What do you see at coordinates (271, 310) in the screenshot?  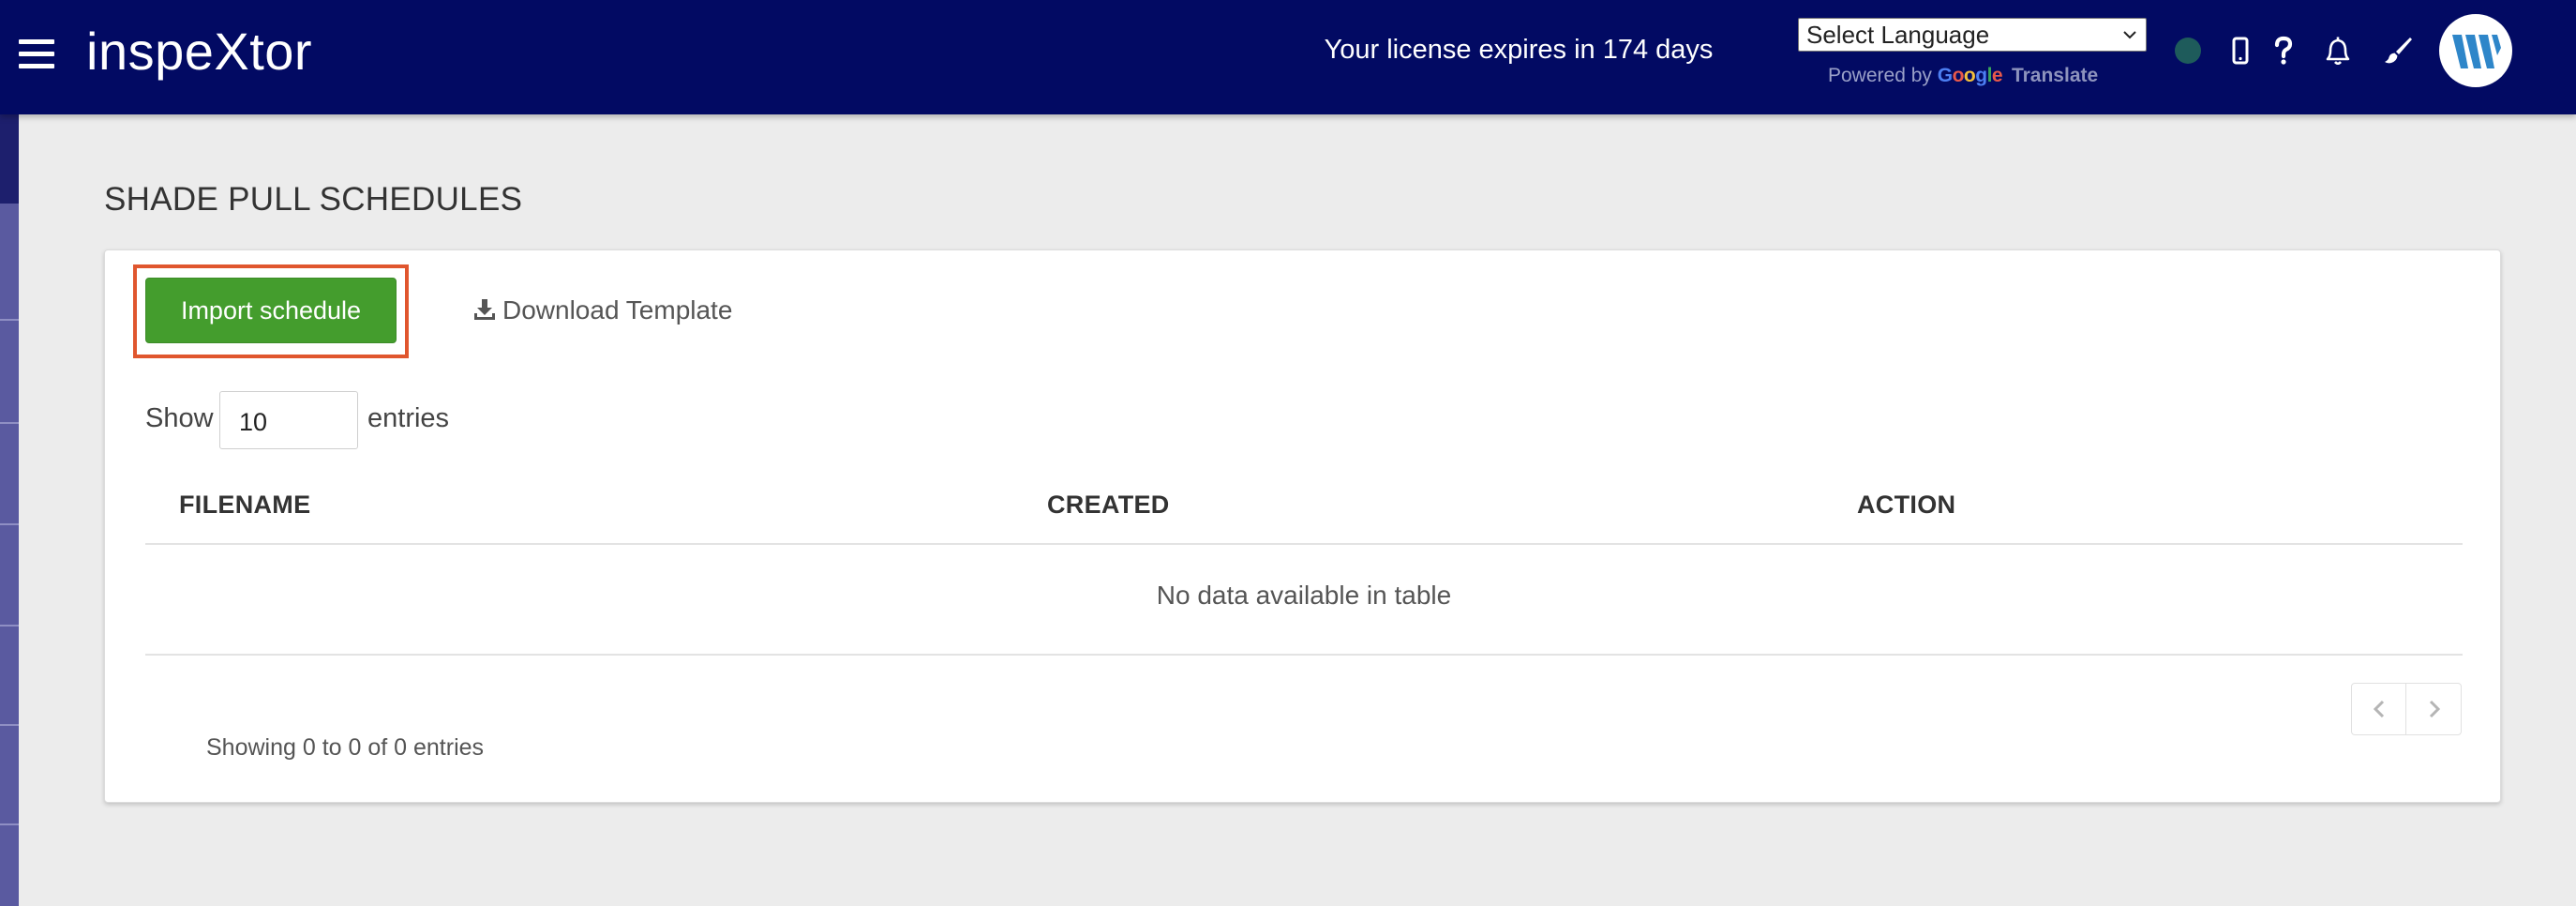 I see `import-schedule-button: Import schedule` at bounding box center [271, 310].